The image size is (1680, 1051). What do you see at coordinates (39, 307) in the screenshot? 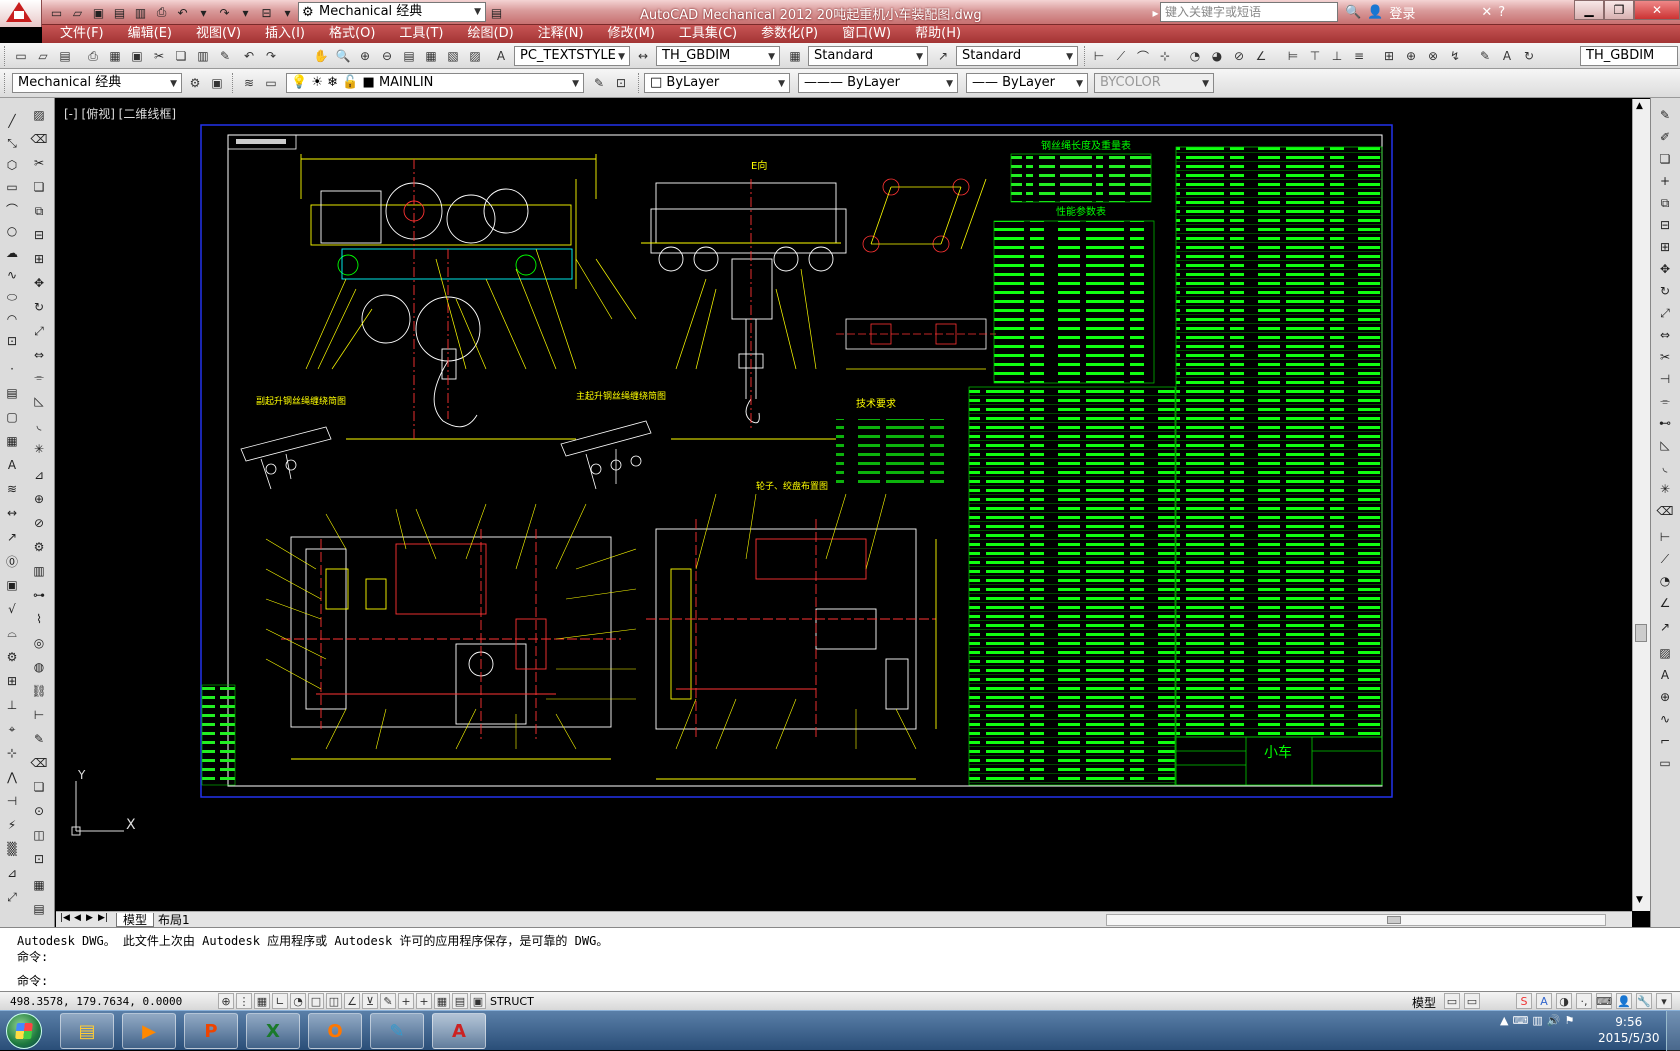
I see `rotate-icon: ↻` at bounding box center [39, 307].